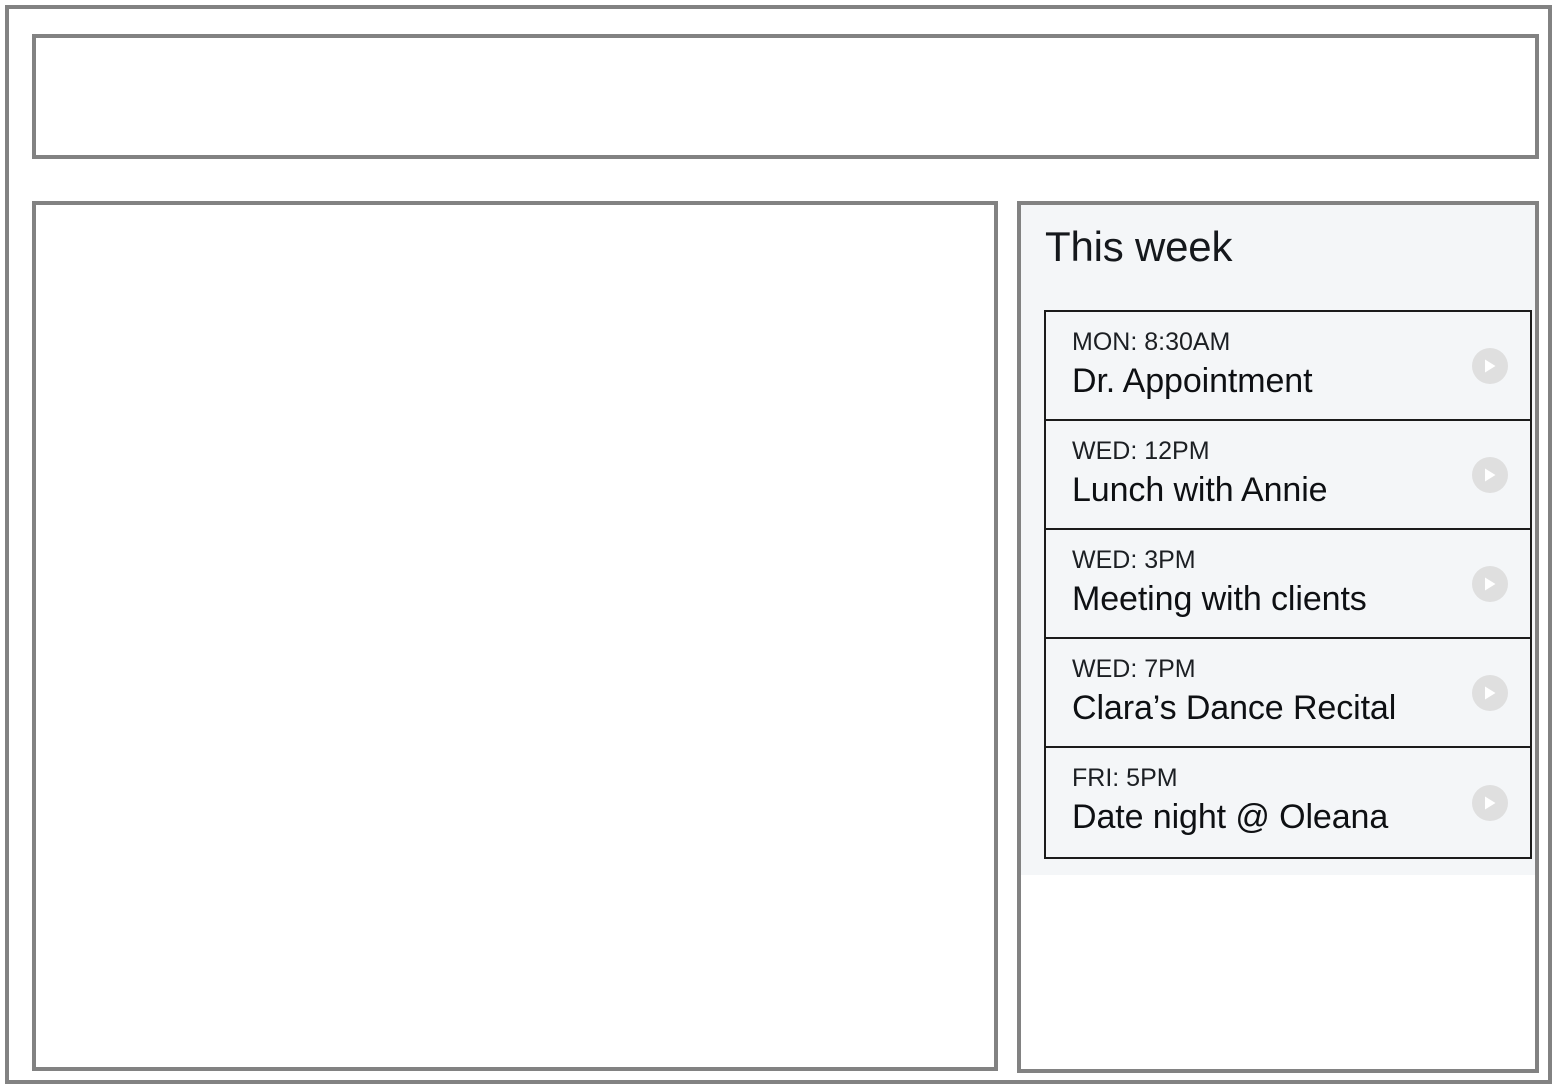  I want to click on event-time: WED: 7PM, so click(1134, 669).